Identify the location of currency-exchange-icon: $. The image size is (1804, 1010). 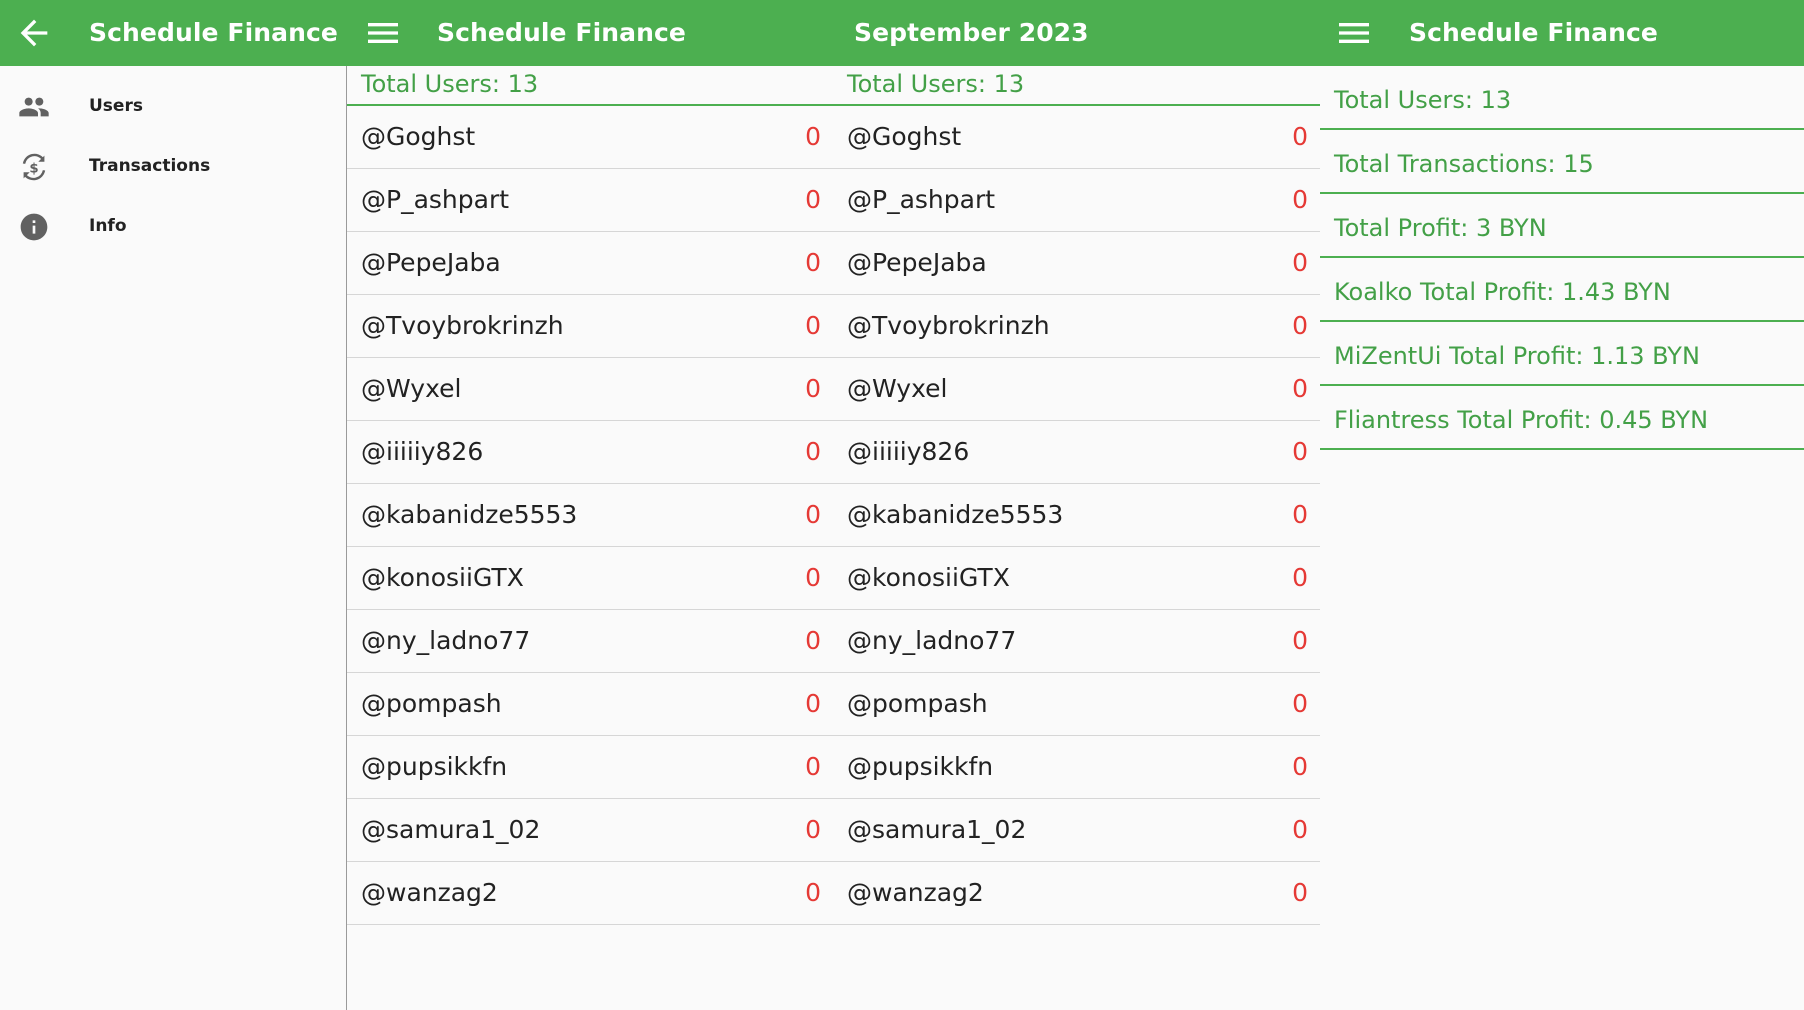
(34, 167).